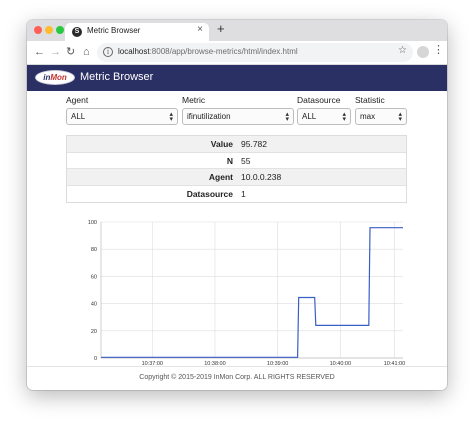 This screenshot has height=428, width=474. What do you see at coordinates (221, 144) in the screenshot?
I see `stat-key: Value` at bounding box center [221, 144].